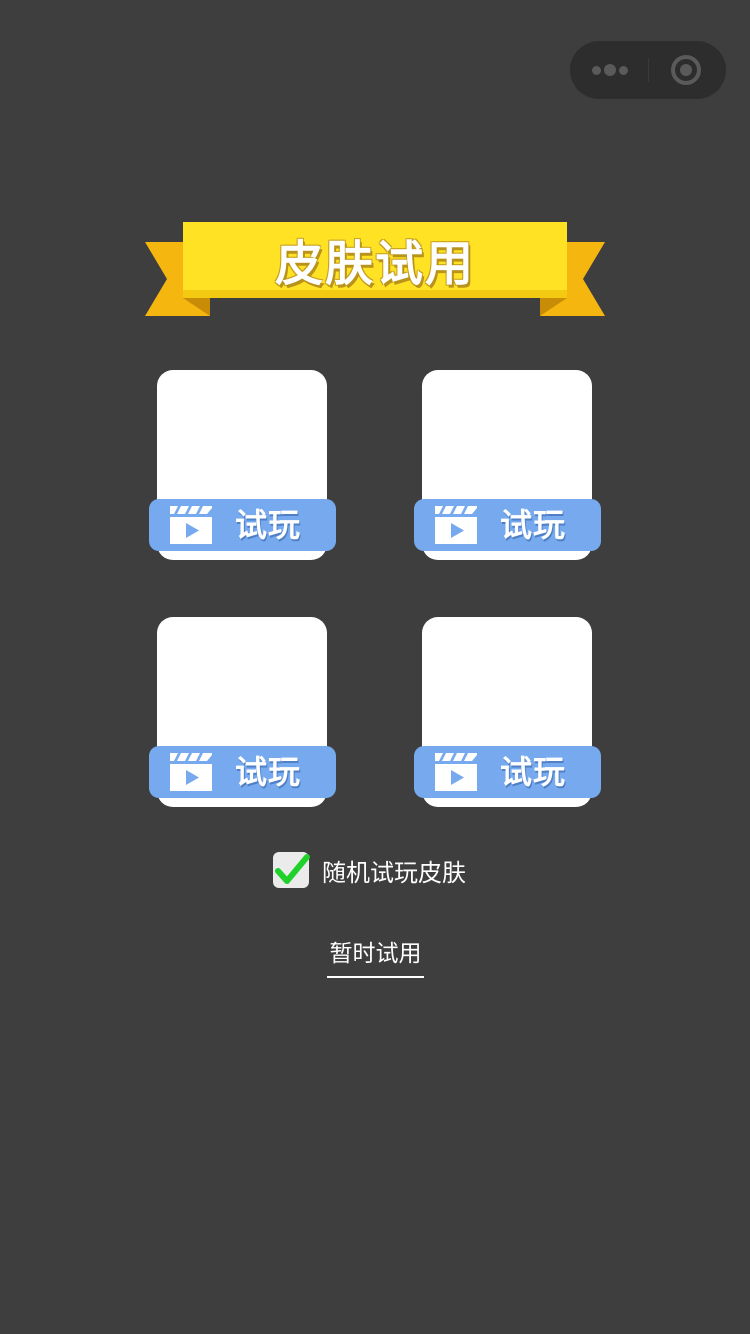 The image size is (750, 1334). I want to click on page-title: 皮肤试用, so click(374, 264).